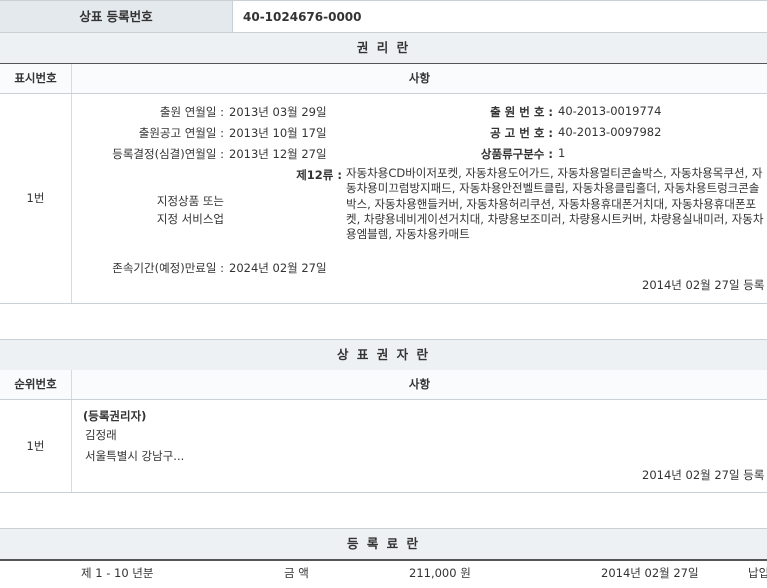 The height and width of the screenshot is (588, 767). Describe the element at coordinates (36, 78) in the screenshot. I see `rights-header-number: 표시번호` at that location.